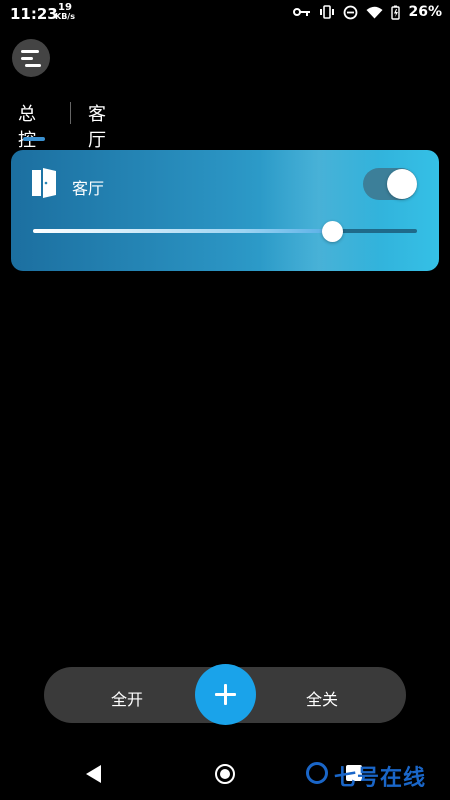  Describe the element at coordinates (425, 12) in the screenshot. I see `battery-percent: 26%` at that location.